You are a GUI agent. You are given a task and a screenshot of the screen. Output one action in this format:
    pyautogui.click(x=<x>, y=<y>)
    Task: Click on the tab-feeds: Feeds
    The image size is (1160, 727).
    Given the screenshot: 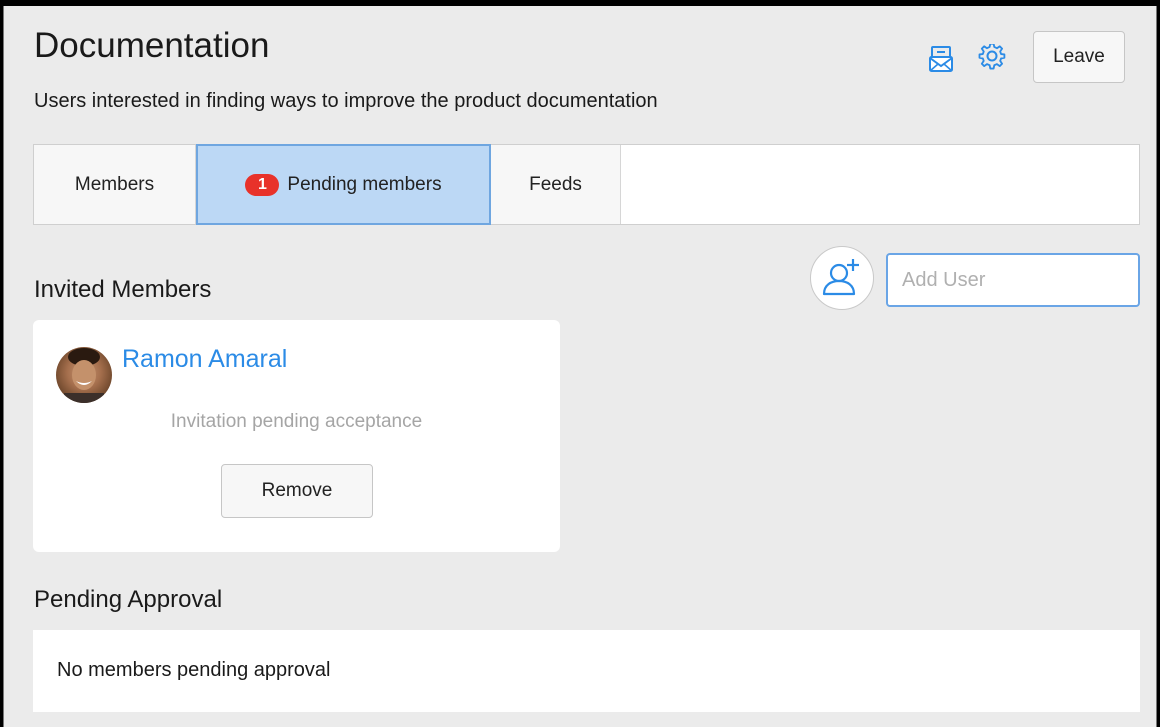 What is the action you would take?
    pyautogui.click(x=556, y=184)
    